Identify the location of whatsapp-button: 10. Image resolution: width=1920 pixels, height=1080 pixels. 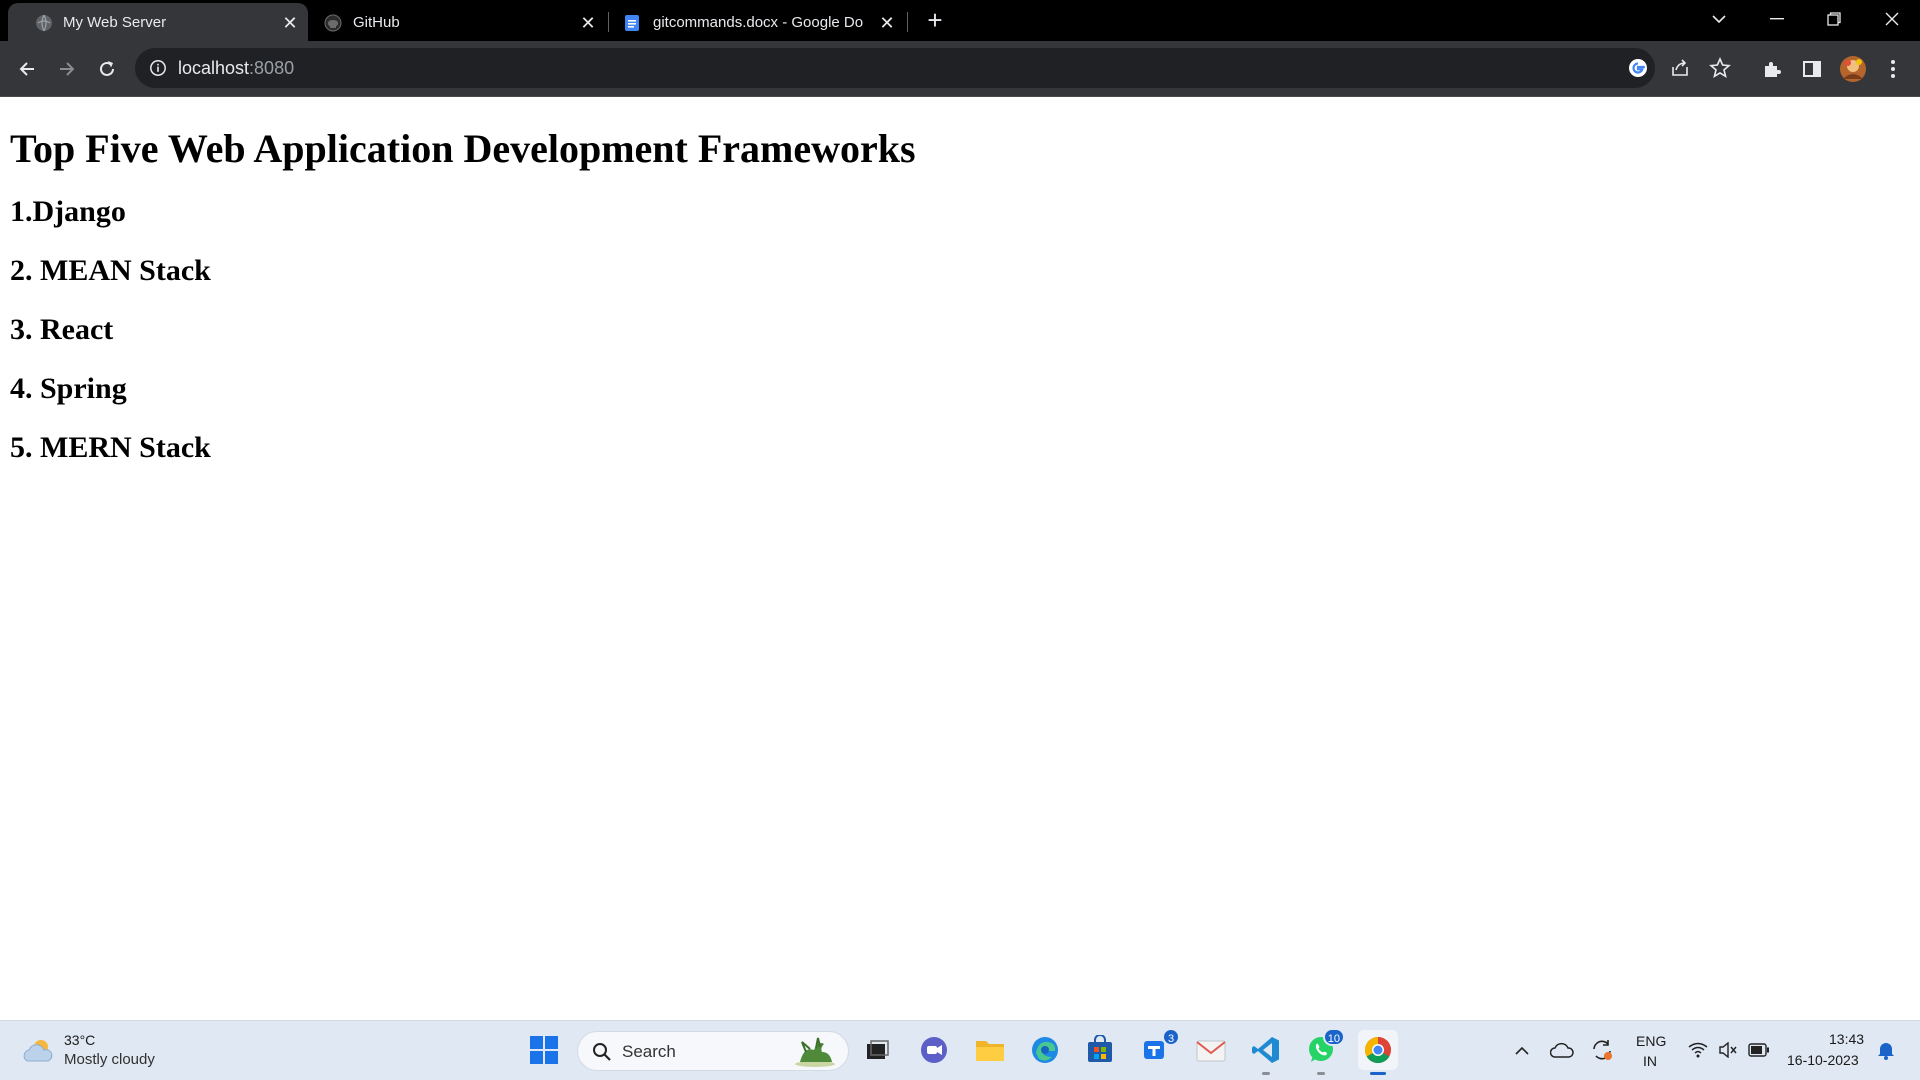
(1324, 1051).